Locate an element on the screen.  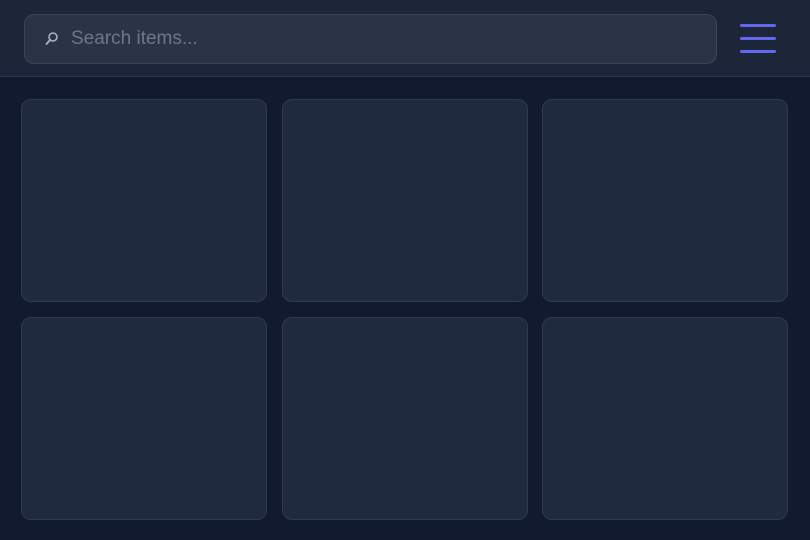
top-bar is located at coordinates (405, 38).